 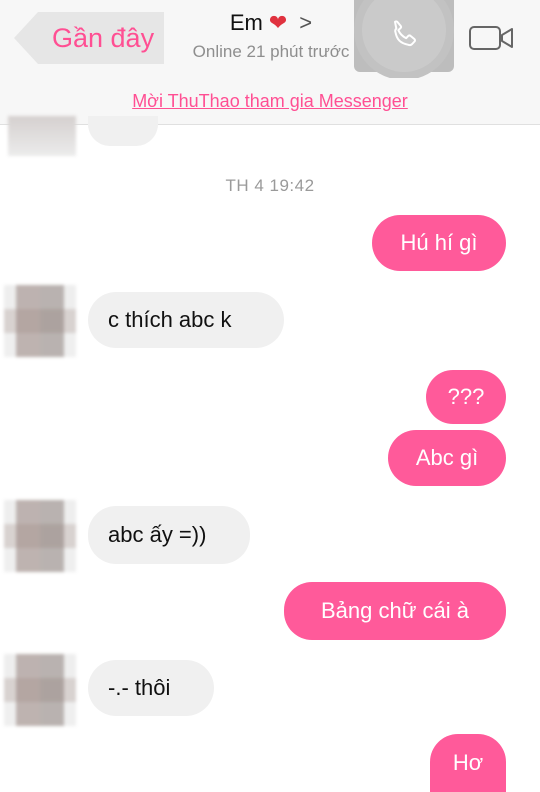 I want to click on heart-icon: ❤, so click(x=278, y=22).